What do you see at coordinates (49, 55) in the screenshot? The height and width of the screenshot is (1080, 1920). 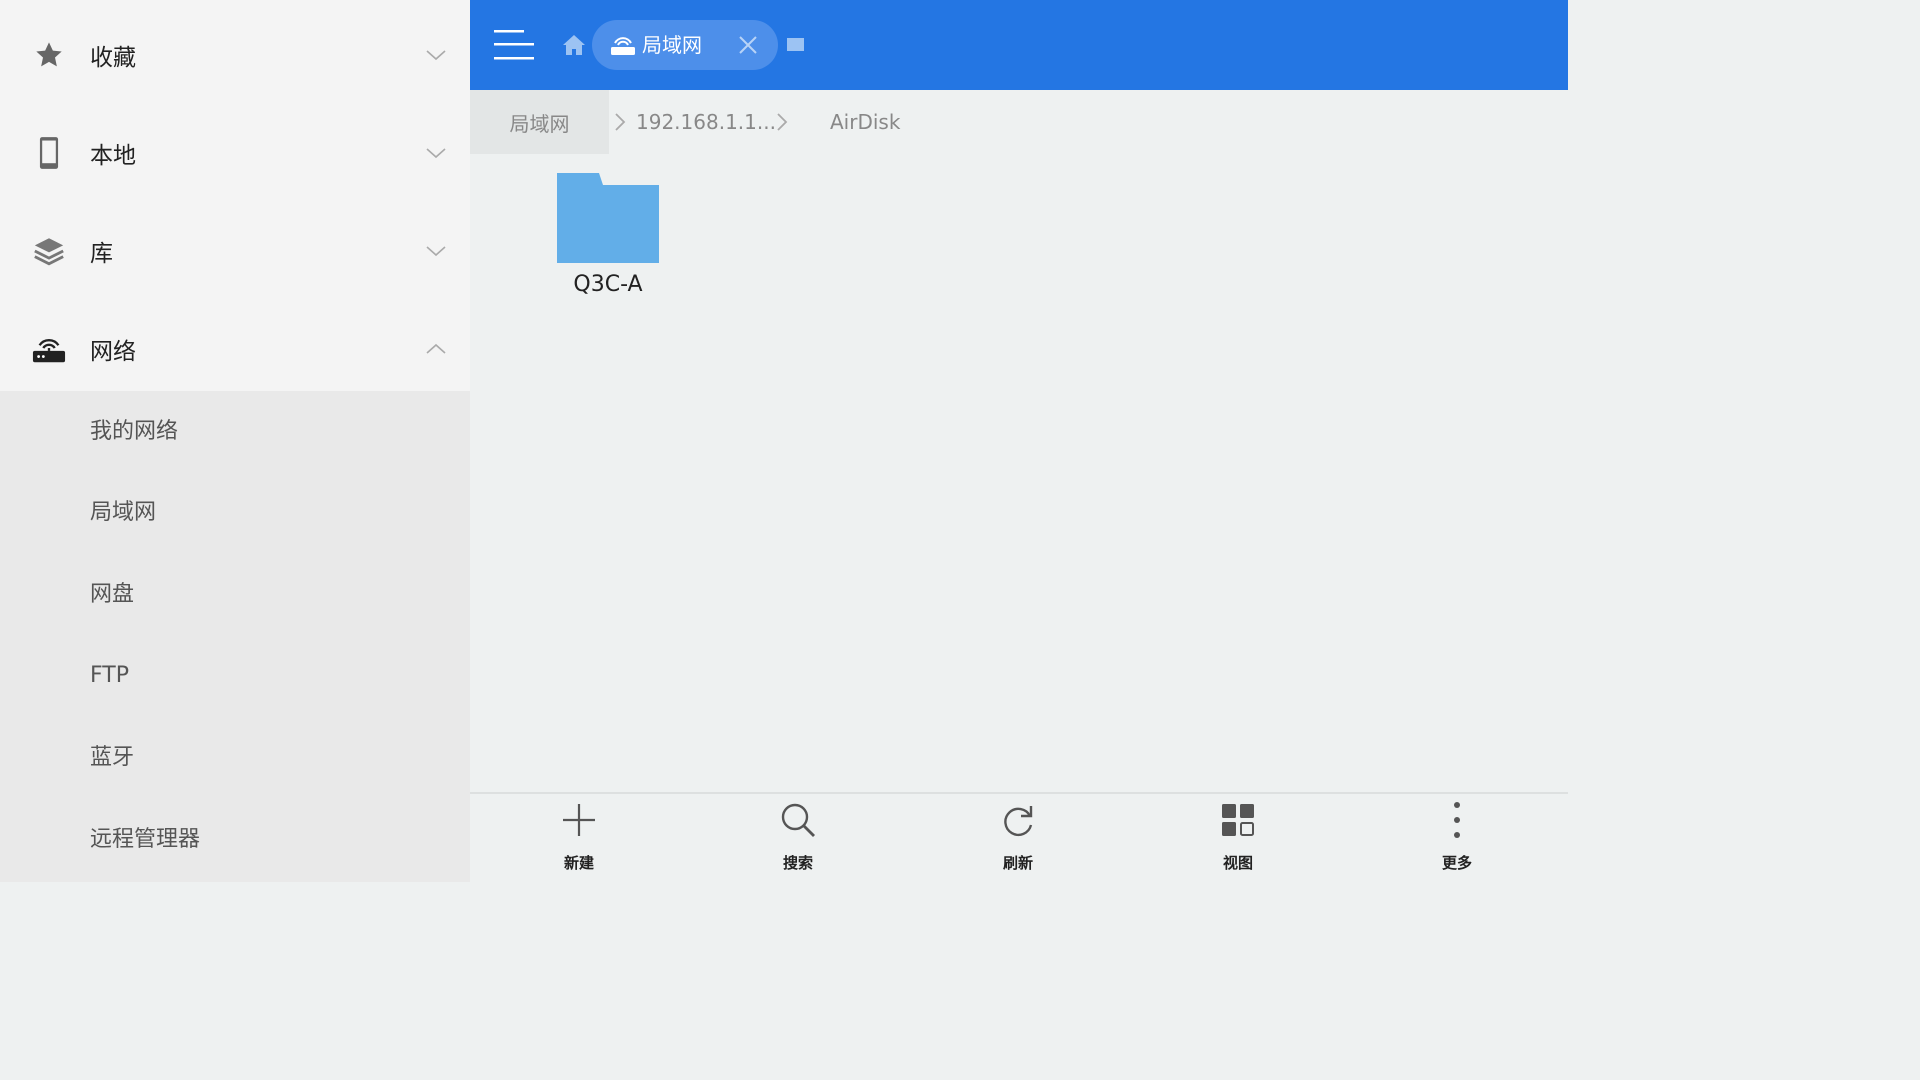 I see `star-icon` at bounding box center [49, 55].